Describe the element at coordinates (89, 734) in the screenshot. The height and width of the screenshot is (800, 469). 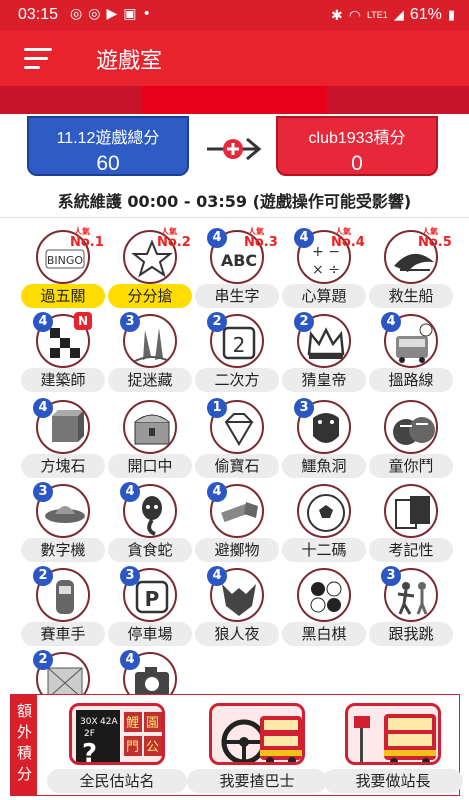
I see `sign-route-3: 2F` at that location.